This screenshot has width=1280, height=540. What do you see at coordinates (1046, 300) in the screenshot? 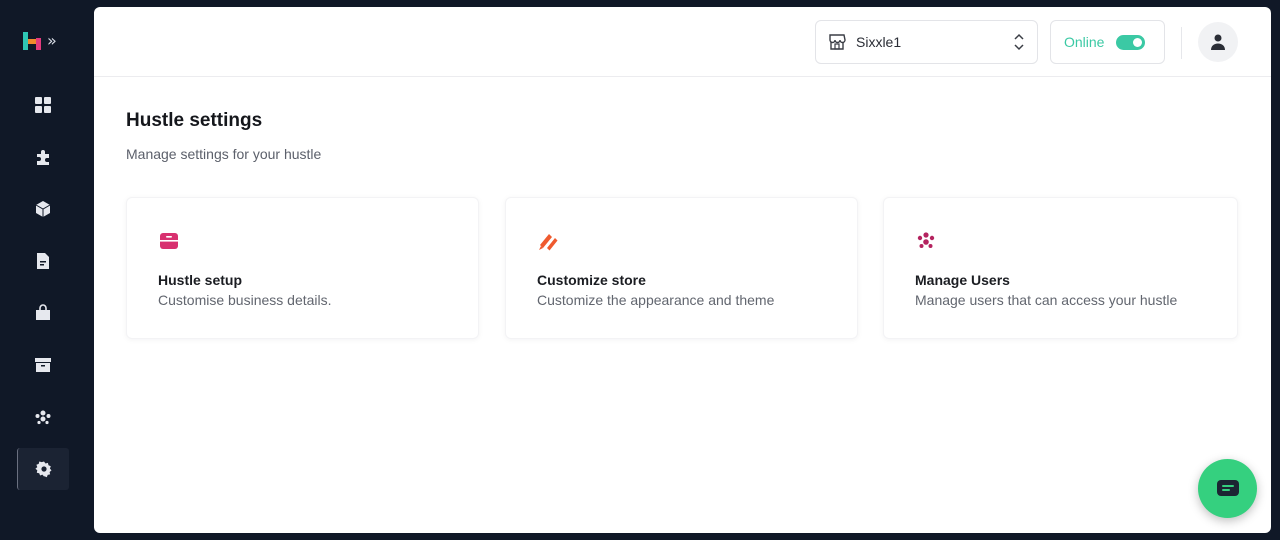
I see `card-description: Manage users that can access your hustle` at bounding box center [1046, 300].